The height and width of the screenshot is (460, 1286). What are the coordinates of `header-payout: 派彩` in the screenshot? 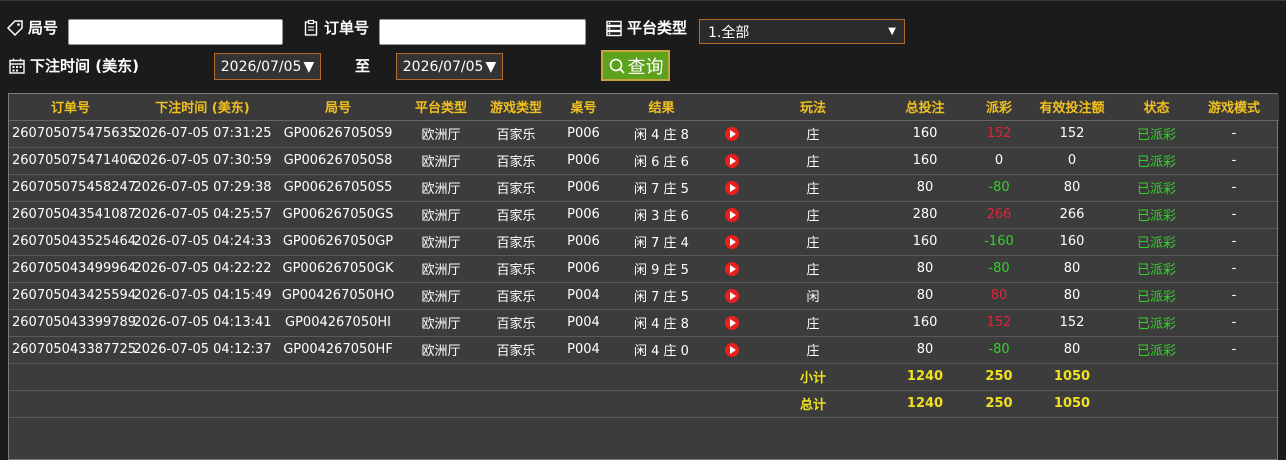 It's located at (999, 107).